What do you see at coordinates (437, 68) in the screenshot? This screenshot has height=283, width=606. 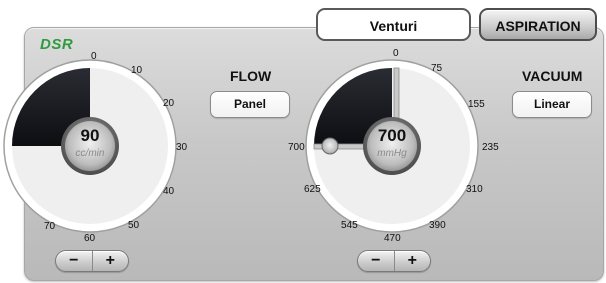 I see `vacuum-tick: 75` at bounding box center [437, 68].